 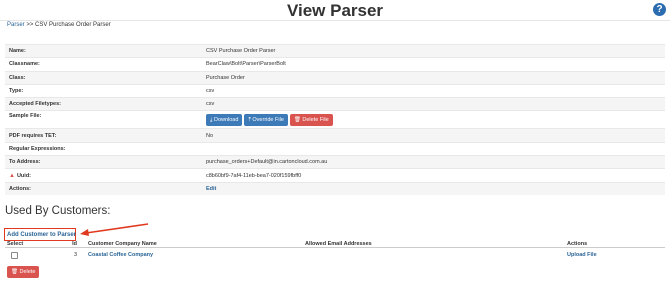 What do you see at coordinates (659, 9) in the screenshot?
I see `help-icon: ?` at bounding box center [659, 9].